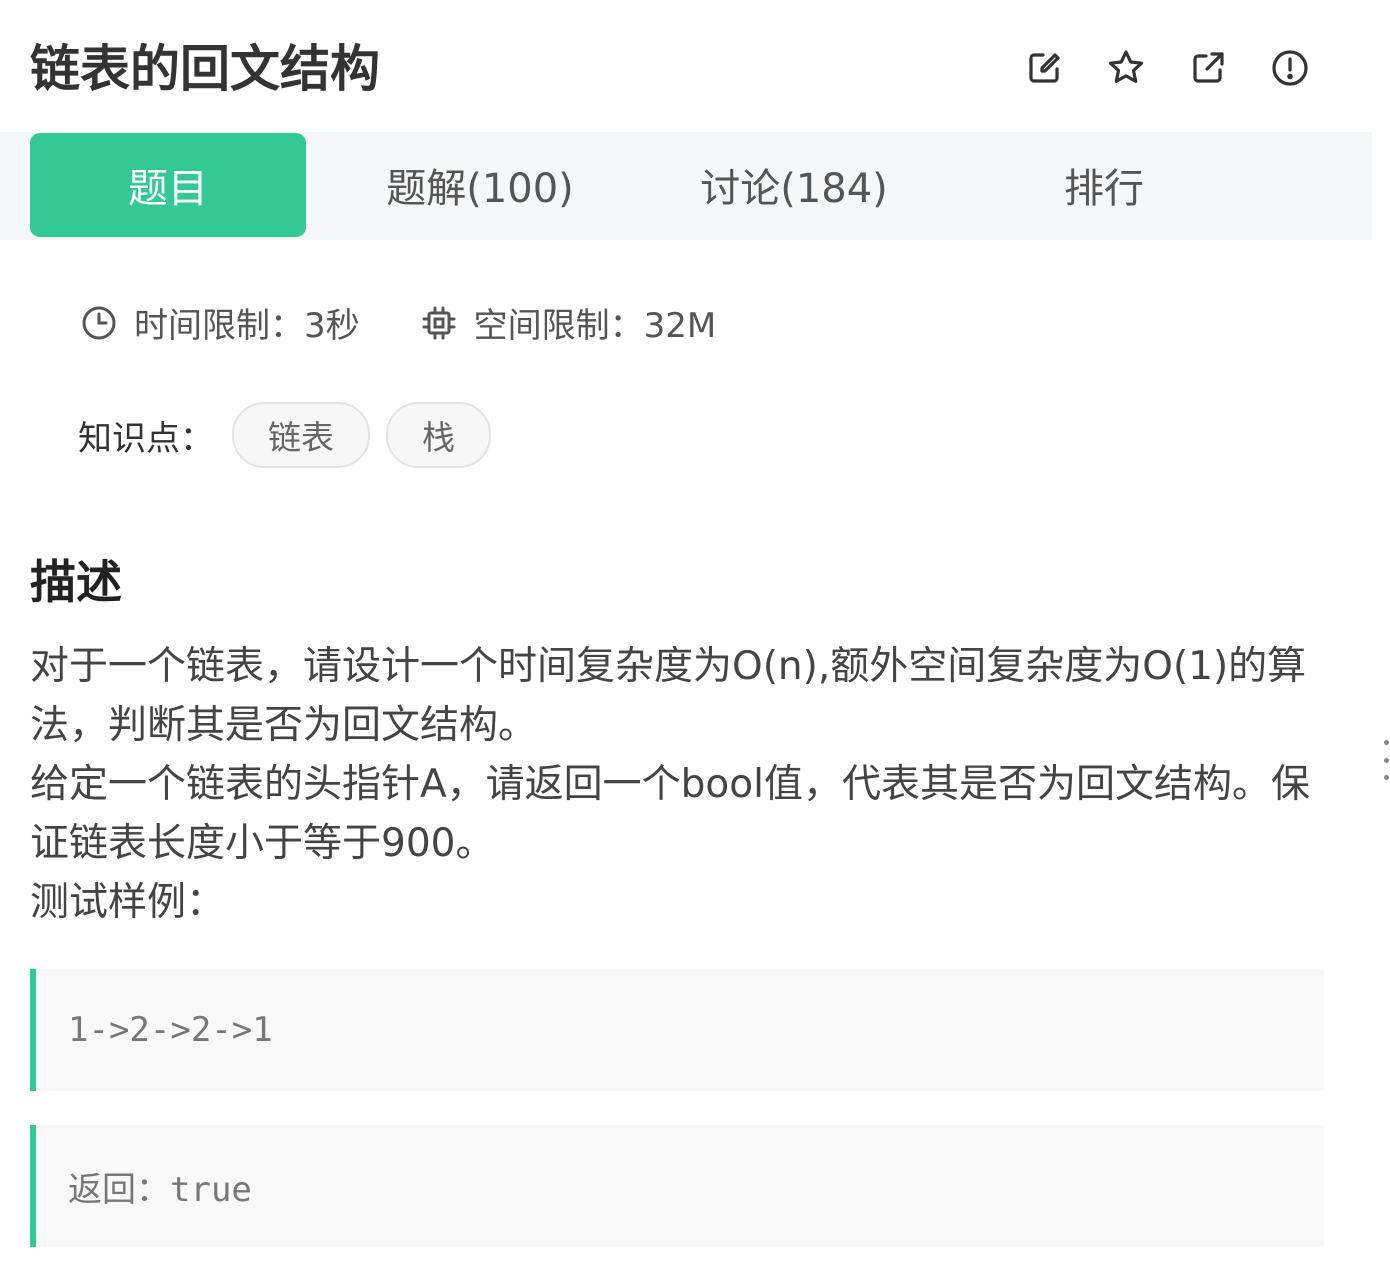  I want to click on description-heading: 描述, so click(76, 582).